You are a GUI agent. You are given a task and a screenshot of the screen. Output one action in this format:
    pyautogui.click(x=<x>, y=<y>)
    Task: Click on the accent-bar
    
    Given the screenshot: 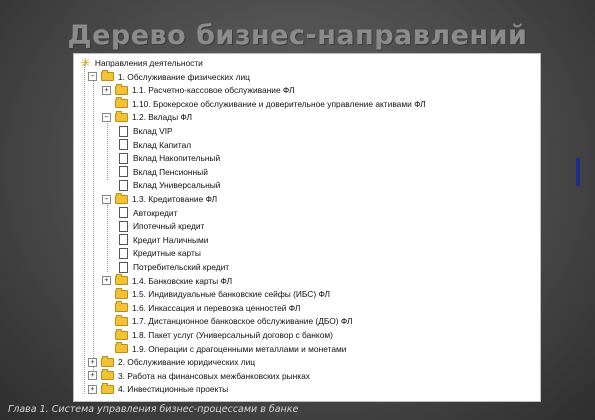 What is the action you would take?
    pyautogui.click(x=578, y=172)
    